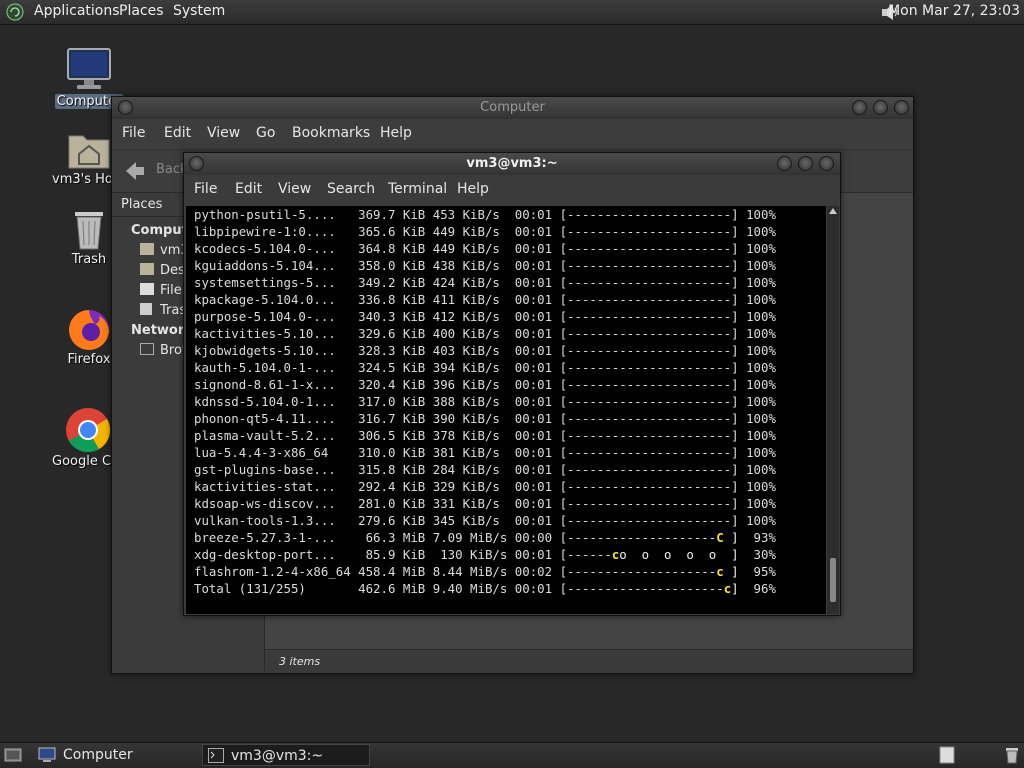 Image resolution: width=1024 pixels, height=768 pixels. What do you see at coordinates (141, 11) in the screenshot?
I see `places-menu: Places` at bounding box center [141, 11].